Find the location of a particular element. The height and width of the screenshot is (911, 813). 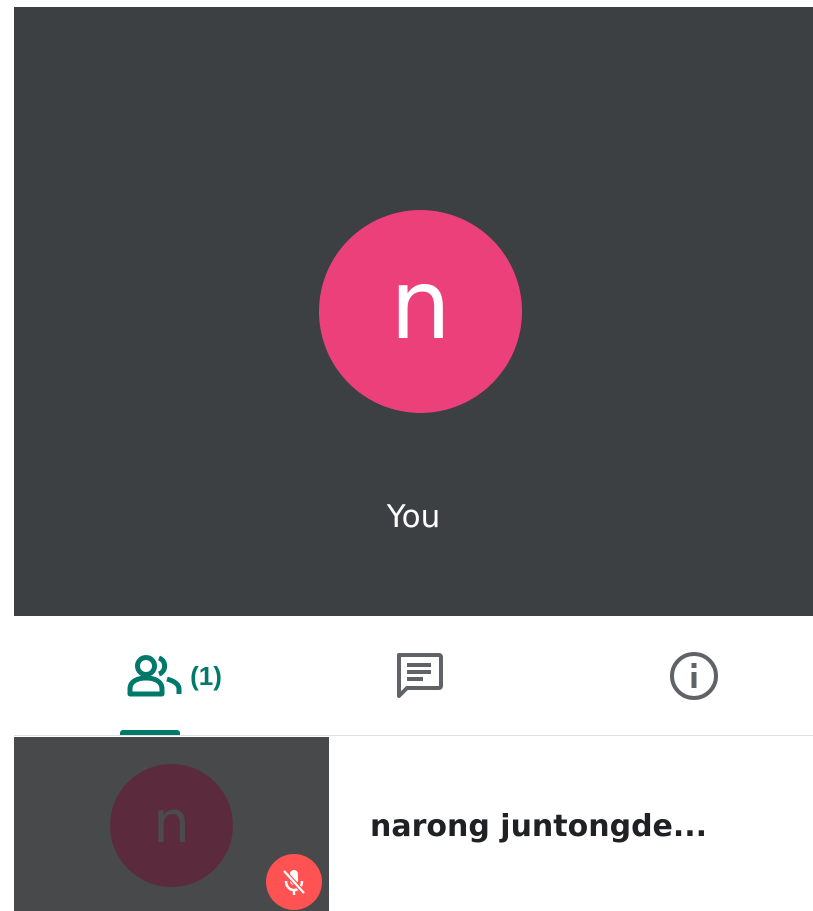

self-avatar: n is located at coordinates (420, 311).